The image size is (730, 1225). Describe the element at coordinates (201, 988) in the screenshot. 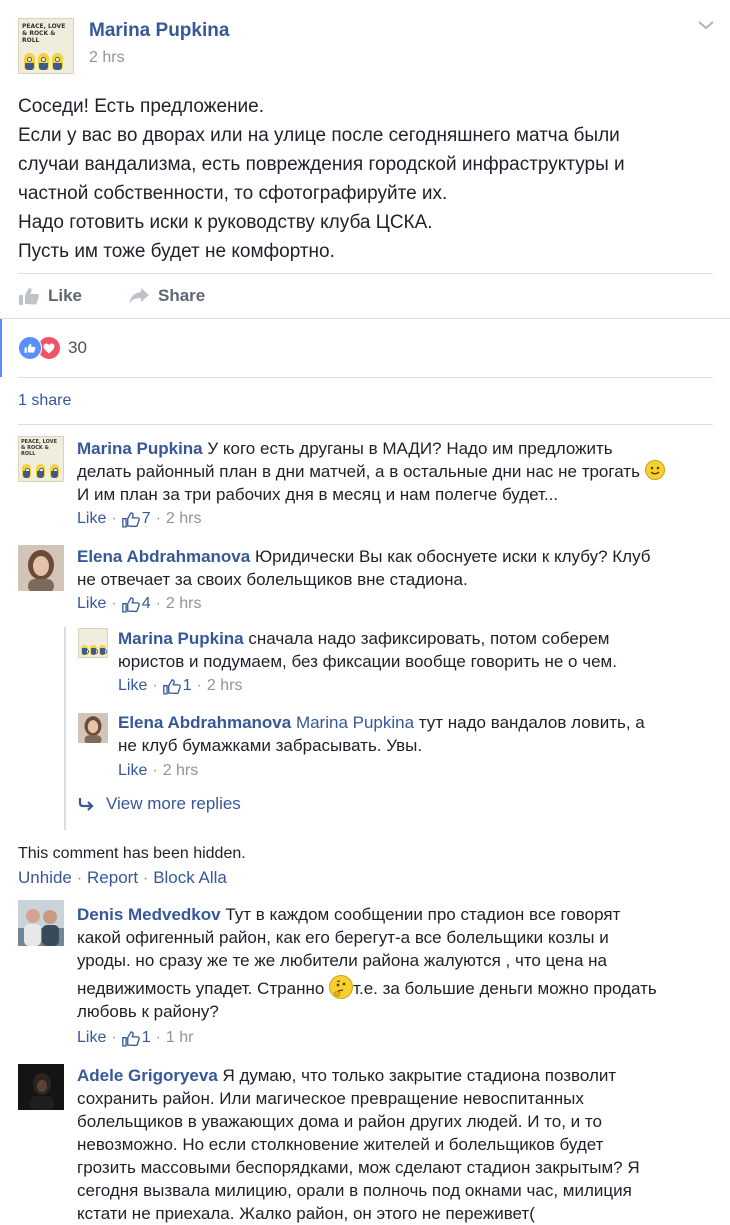

I see `comment-line: недвижимость упадет. Странно` at that location.